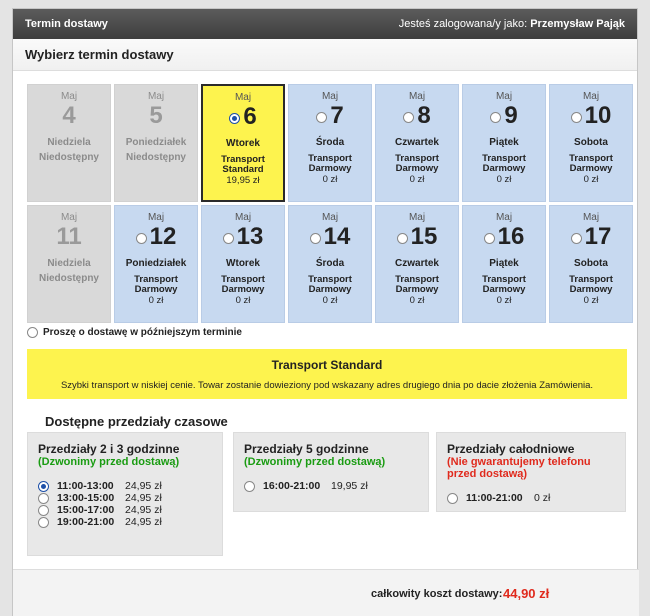 This screenshot has width=650, height=616. I want to click on slot-option: 16:00-21:00 19,95 zł, so click(331, 486).